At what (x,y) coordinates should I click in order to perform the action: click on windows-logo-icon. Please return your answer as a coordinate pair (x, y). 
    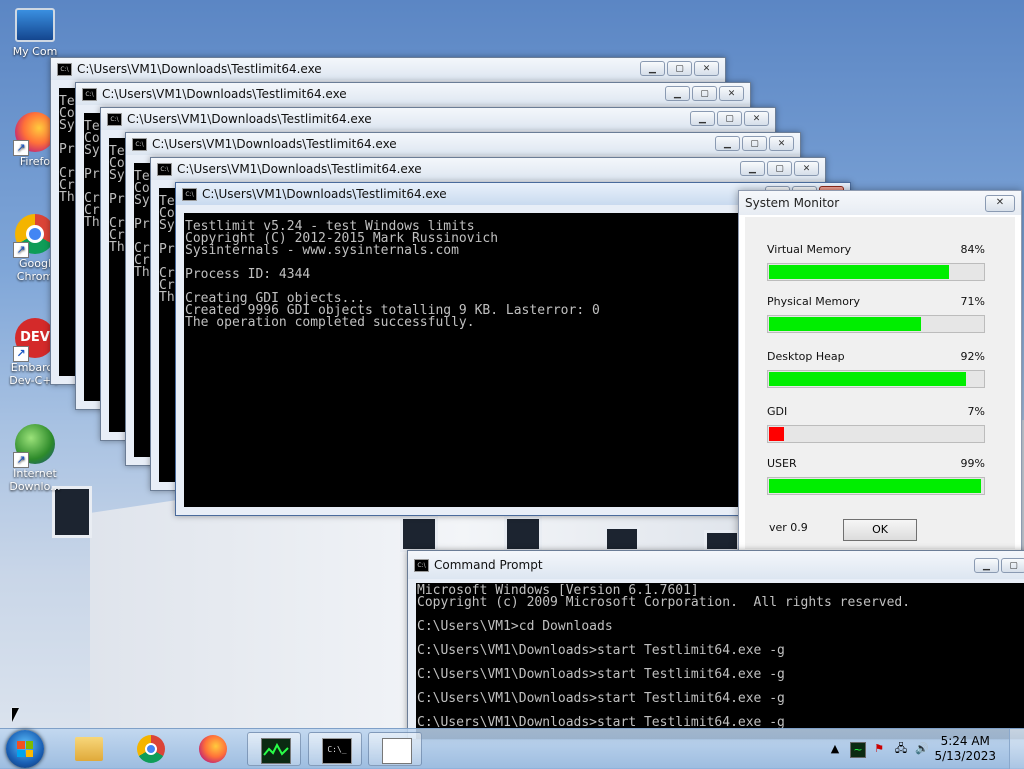
    Looking at the image, I should click on (25, 749).